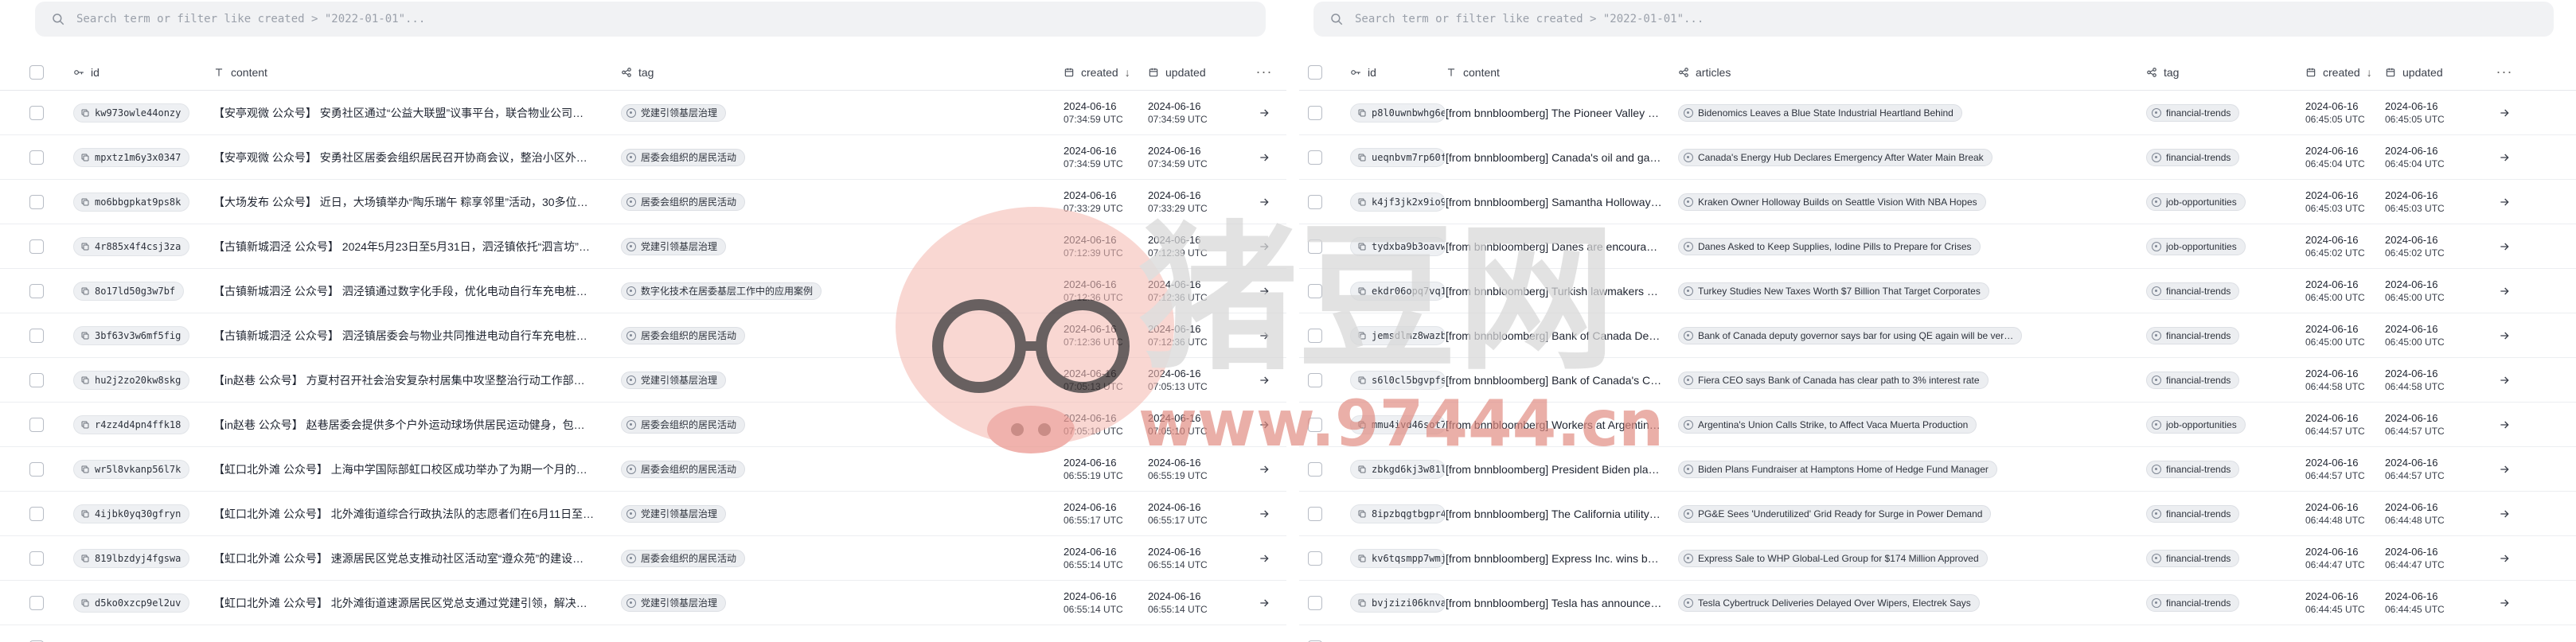 The width and height of the screenshot is (2576, 642). Describe the element at coordinates (1398, 202) in the screenshot. I see `record-id: k4jf3jk2x9io9mb` at that location.